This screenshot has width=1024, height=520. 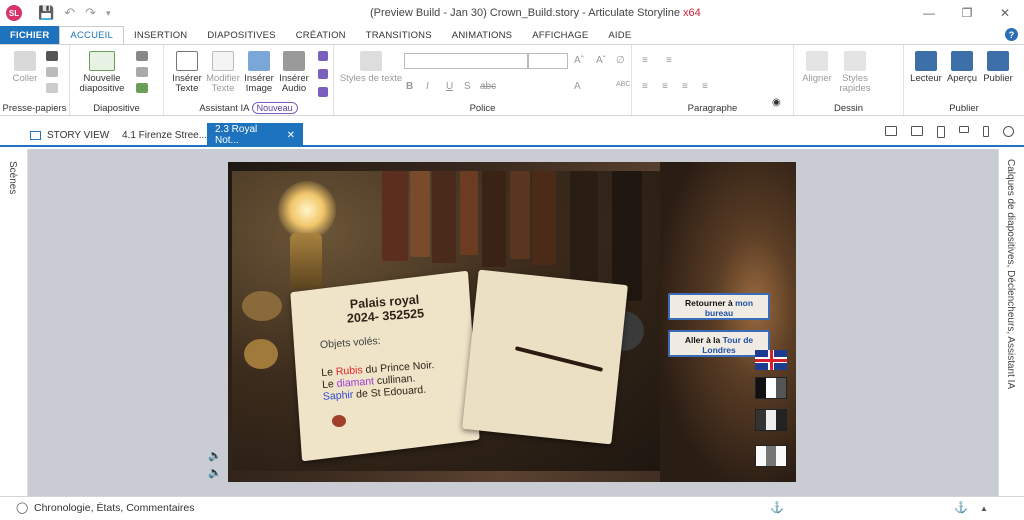 I want to click on new-slide-button: Nouvelle diapositive, so click(x=102, y=72).